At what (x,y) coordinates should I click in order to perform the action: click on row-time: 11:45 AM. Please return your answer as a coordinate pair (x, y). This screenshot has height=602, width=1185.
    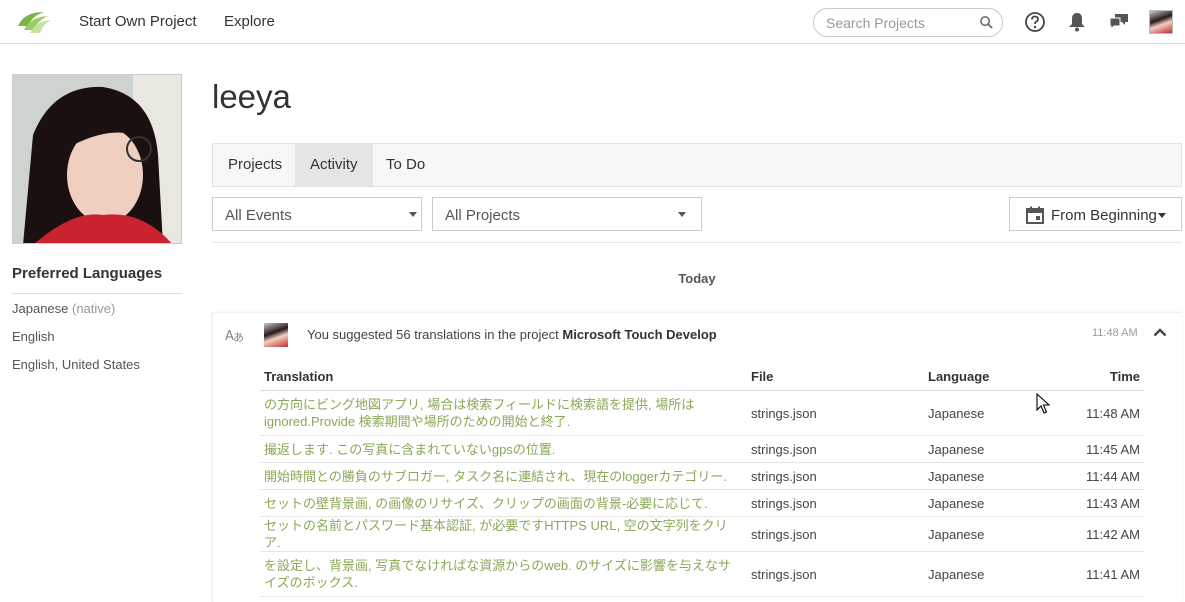
    Looking at the image, I should click on (1099, 449).